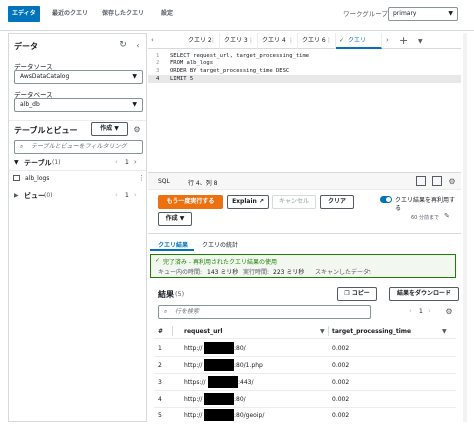 Image resolution: width=474 pixels, height=424 pixels. I want to click on tabs-menu-icon: ▼, so click(420, 42).